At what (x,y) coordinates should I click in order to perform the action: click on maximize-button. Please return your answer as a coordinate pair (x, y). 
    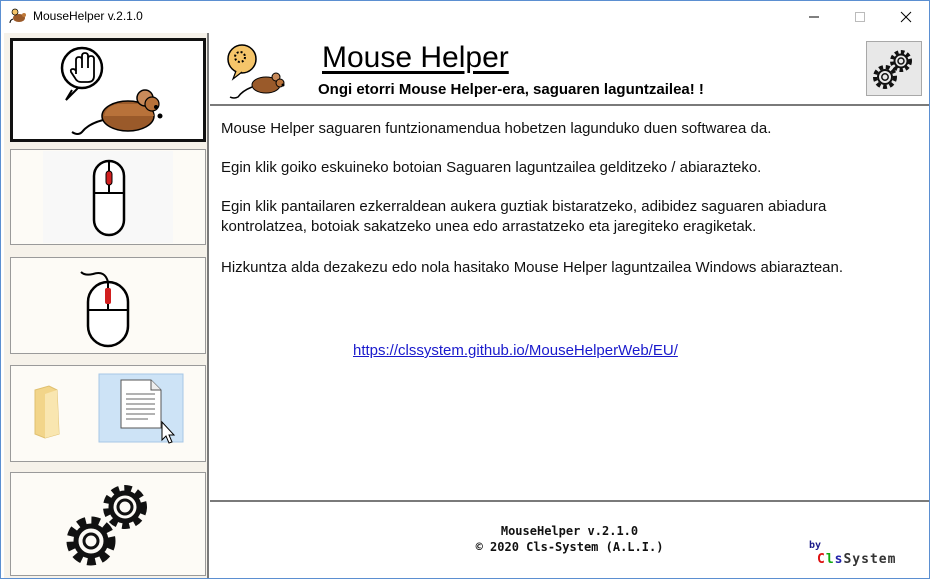
    Looking at the image, I should click on (860, 16).